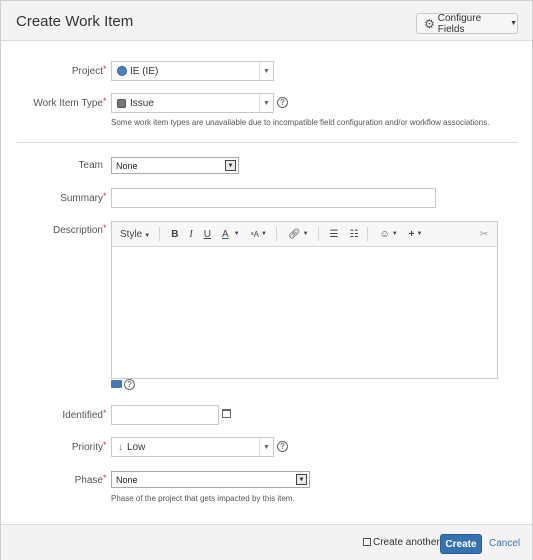  I want to click on gear-icon: ⚙, so click(429, 23).